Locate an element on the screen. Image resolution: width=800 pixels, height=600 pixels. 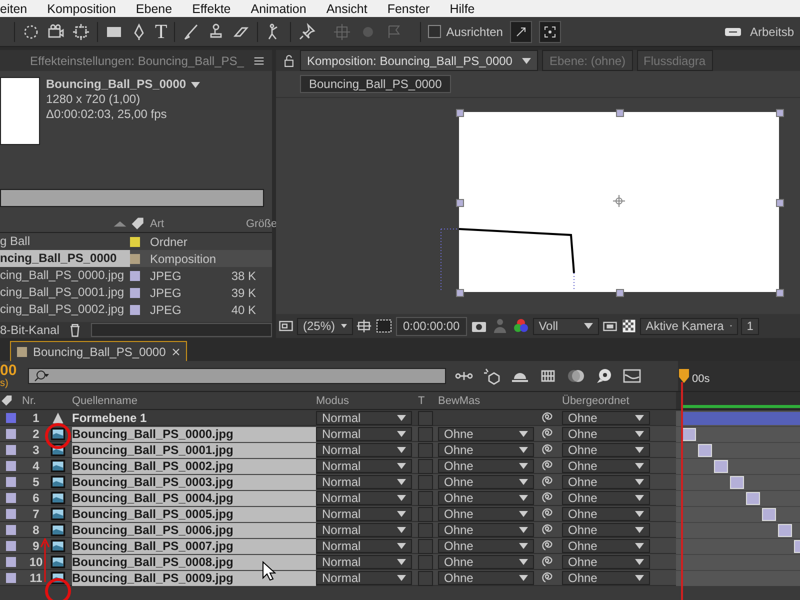
zoom-dropdown: (25%) is located at coordinates (325, 326).